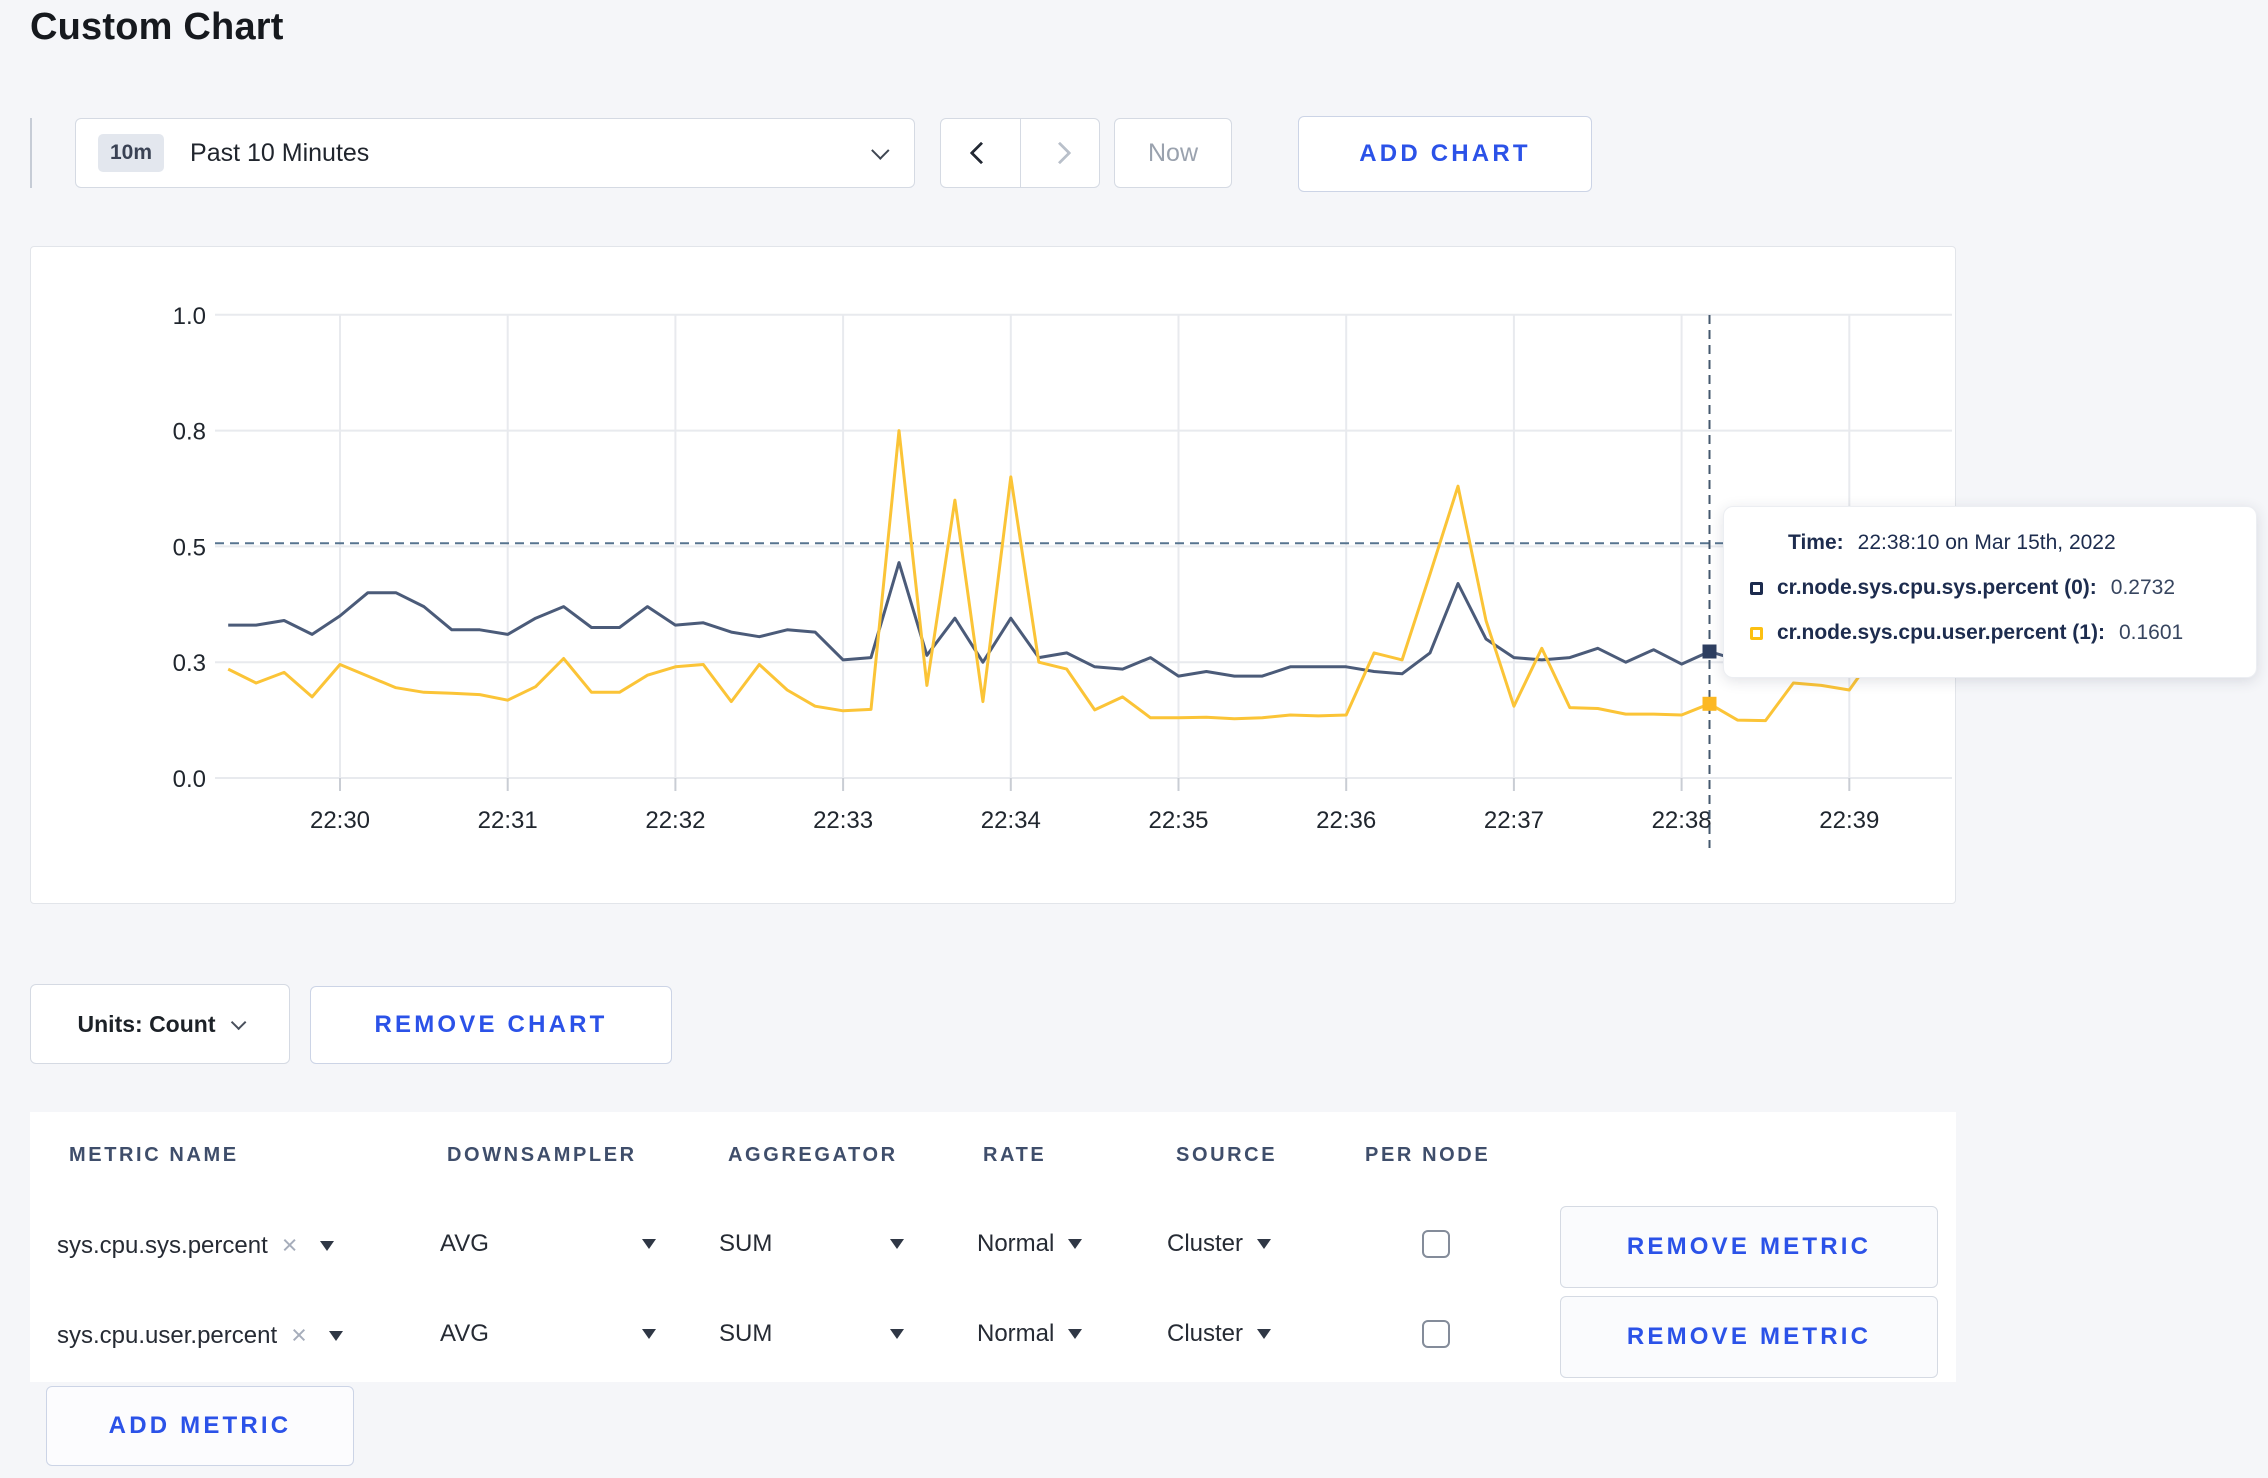 This screenshot has height=1478, width=2268. I want to click on tooltip-time: Time: 22:38:10 on Mar 15th, 2022, so click(2022, 543).